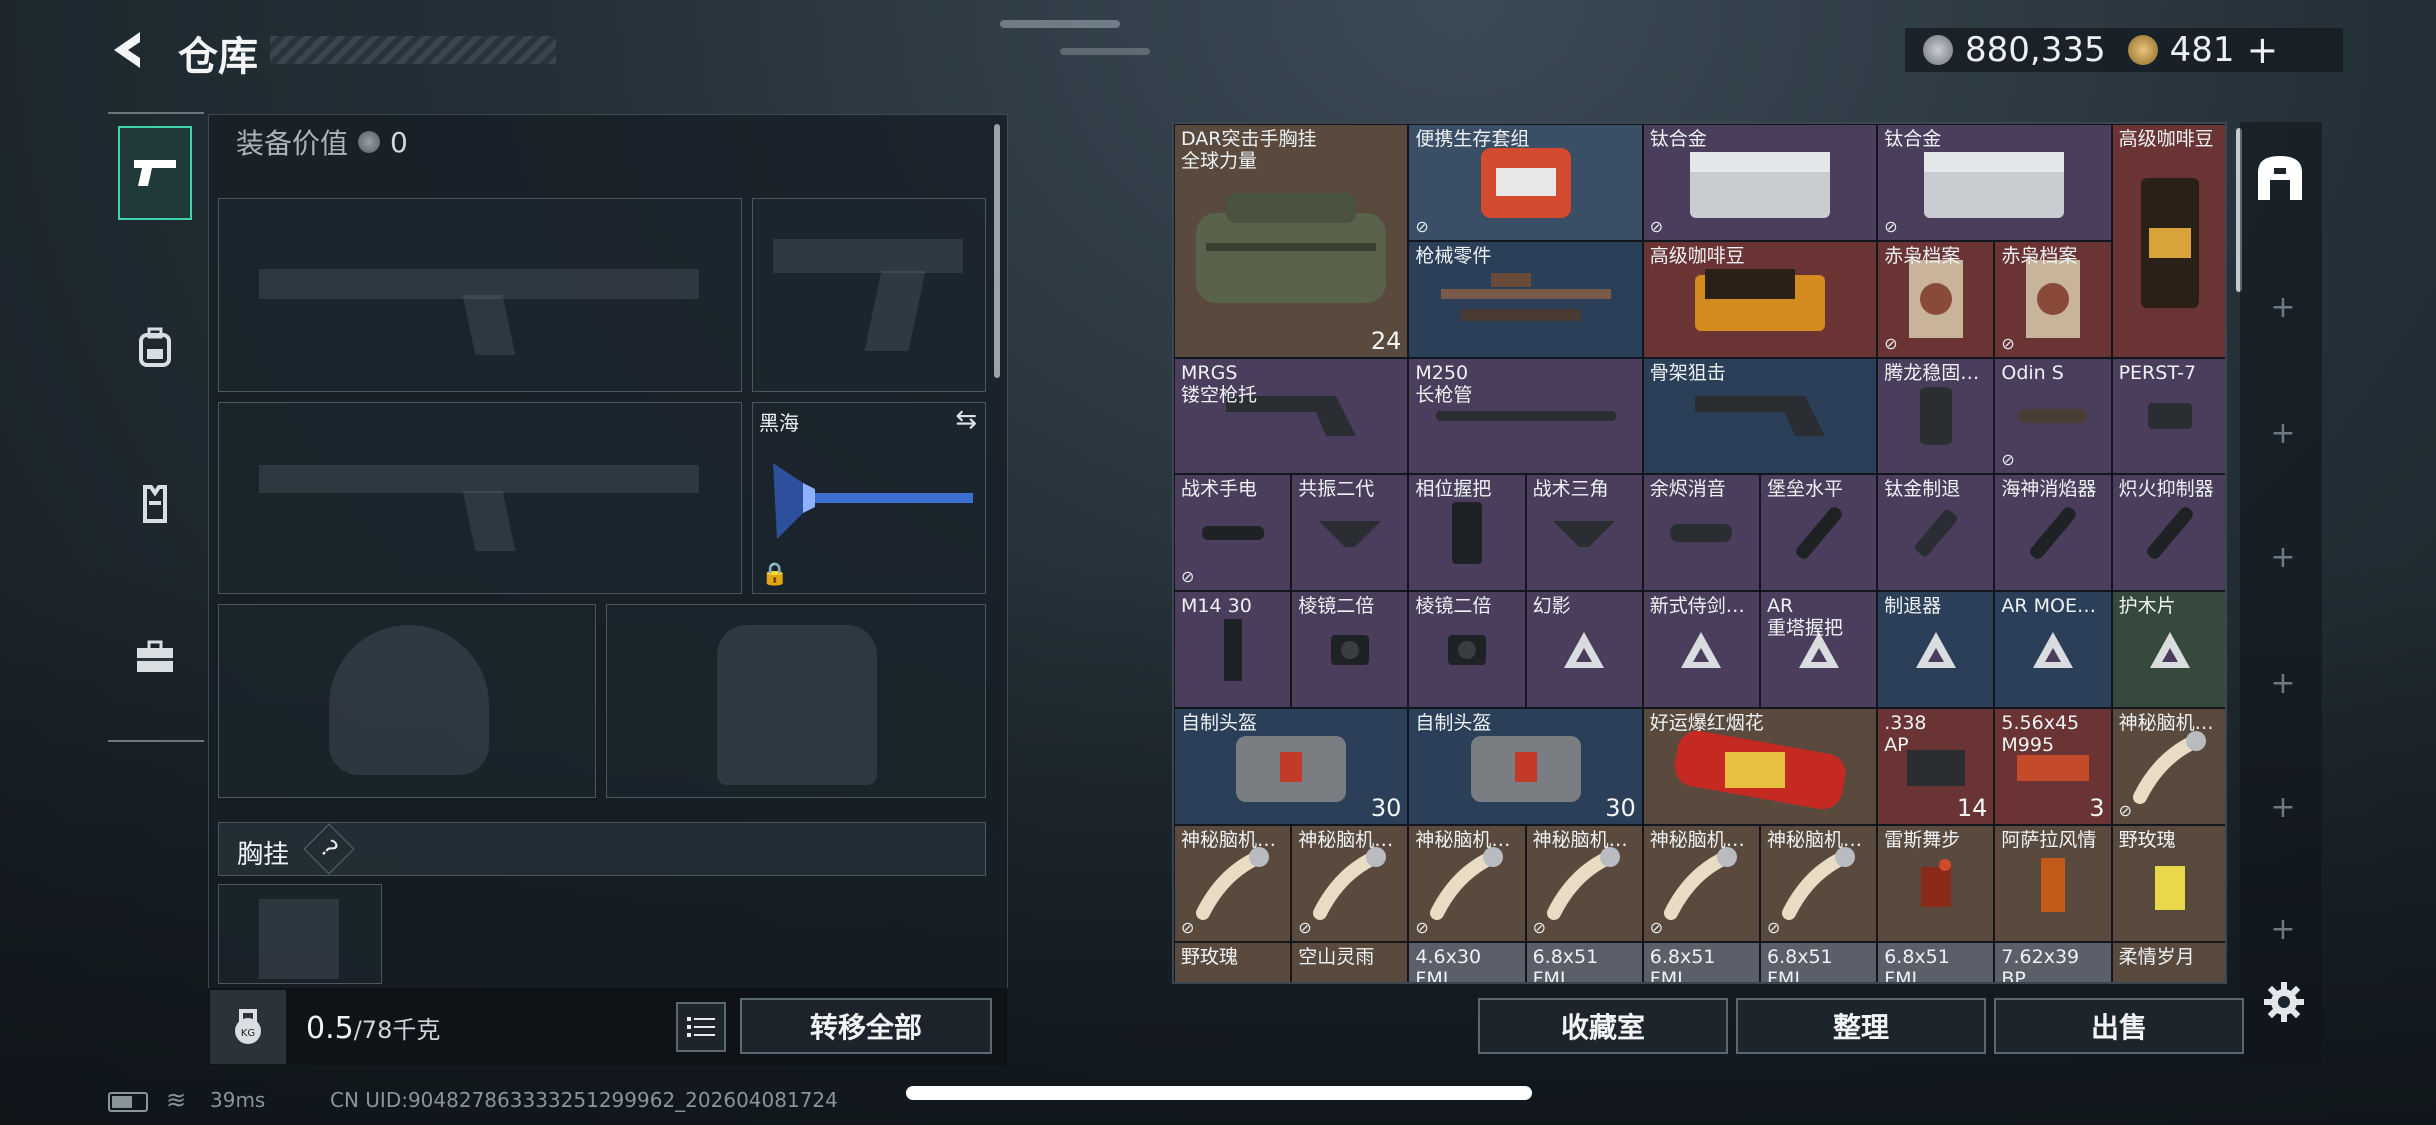 The image size is (2436, 1125). I want to click on inventory-item: 钛金制退, so click(1936, 533).